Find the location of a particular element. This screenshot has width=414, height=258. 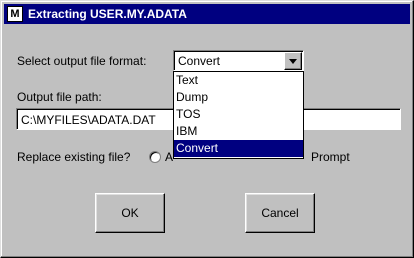

format-select-value: Convert is located at coordinates (199, 61).